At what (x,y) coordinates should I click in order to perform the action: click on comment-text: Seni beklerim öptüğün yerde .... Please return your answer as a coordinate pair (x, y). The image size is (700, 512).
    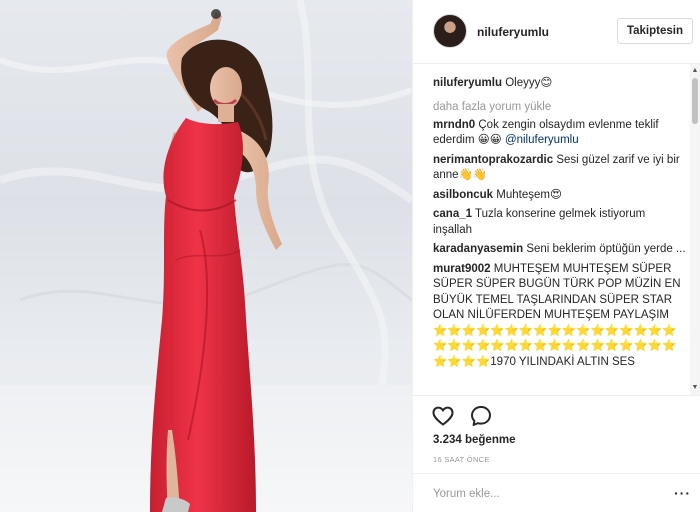
    Looking at the image, I should click on (606, 249).